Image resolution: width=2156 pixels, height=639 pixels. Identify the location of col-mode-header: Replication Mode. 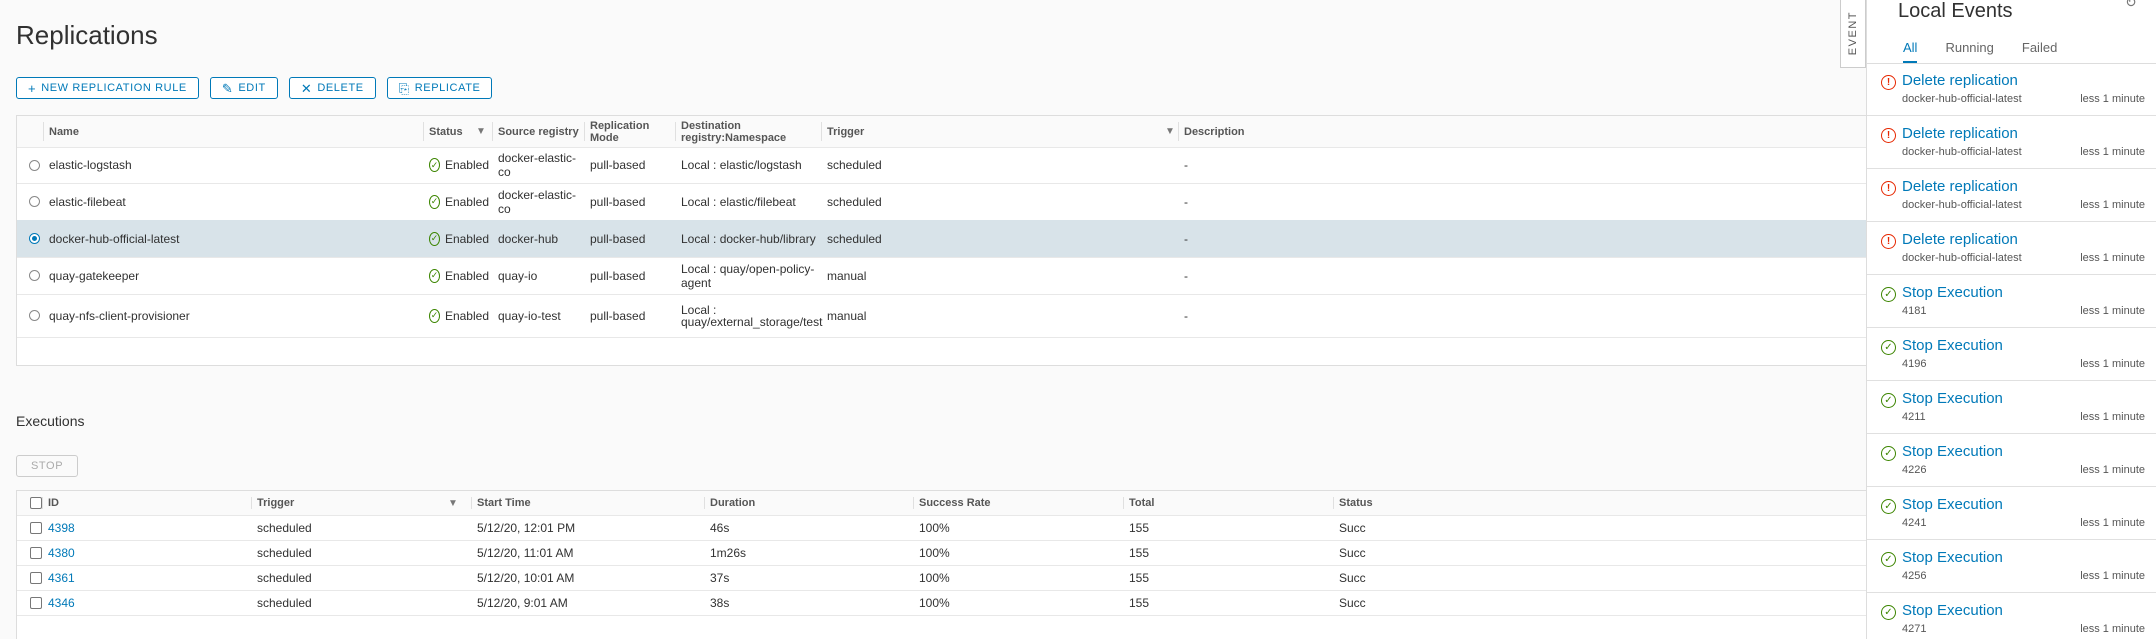
(632, 131).